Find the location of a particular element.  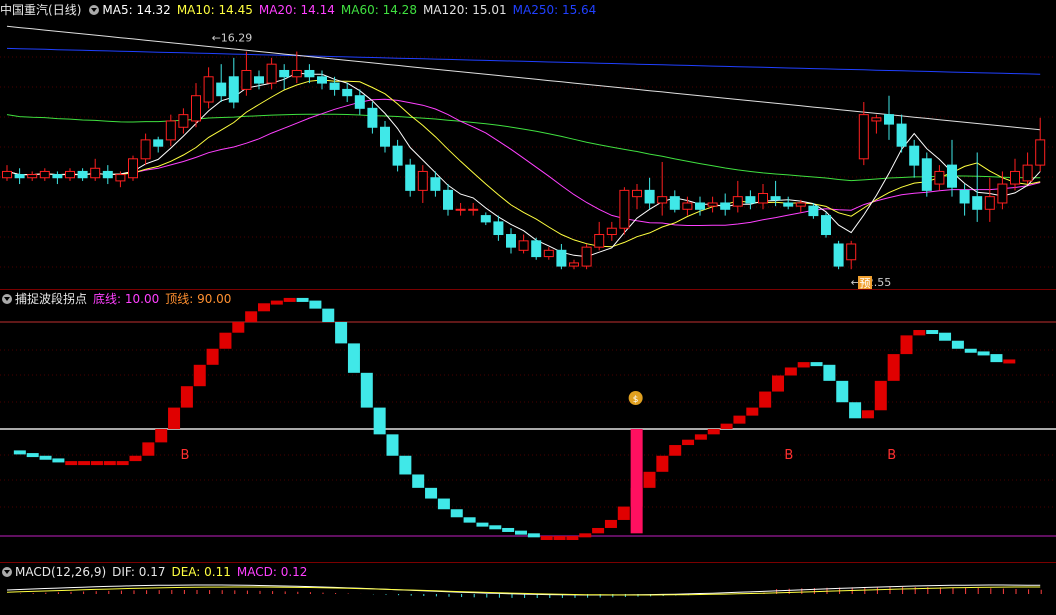

money-bag-symbol: $ is located at coordinates (636, 400).